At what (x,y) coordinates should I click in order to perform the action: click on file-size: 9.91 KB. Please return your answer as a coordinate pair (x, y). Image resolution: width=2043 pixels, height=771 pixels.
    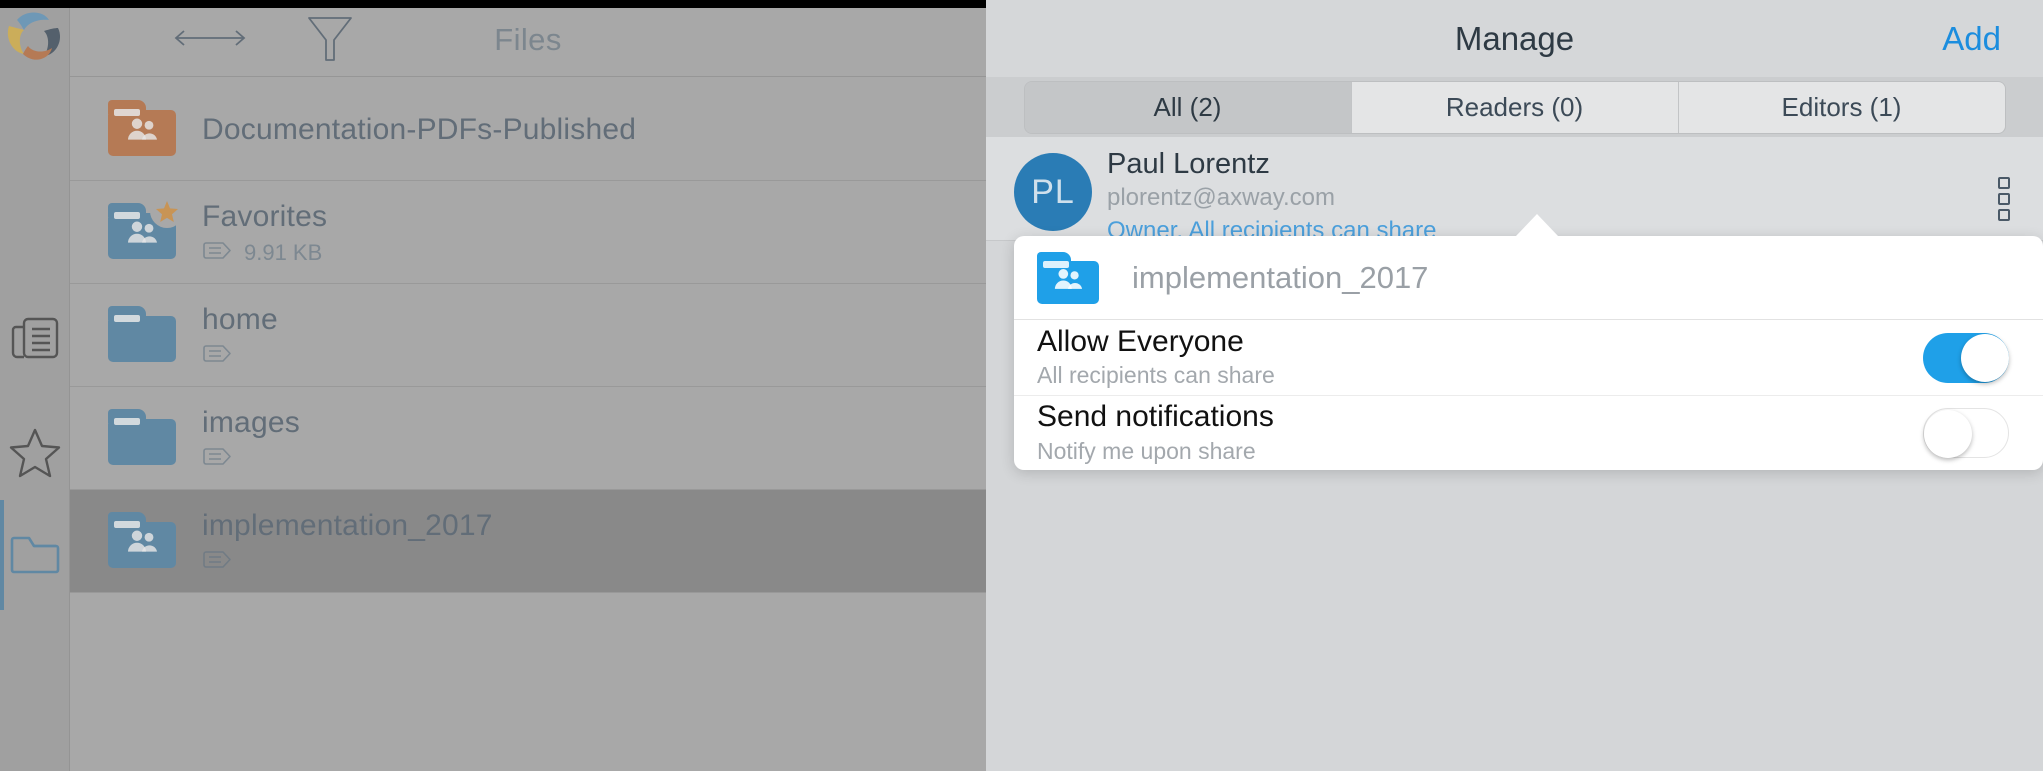
    Looking at the image, I should click on (283, 252).